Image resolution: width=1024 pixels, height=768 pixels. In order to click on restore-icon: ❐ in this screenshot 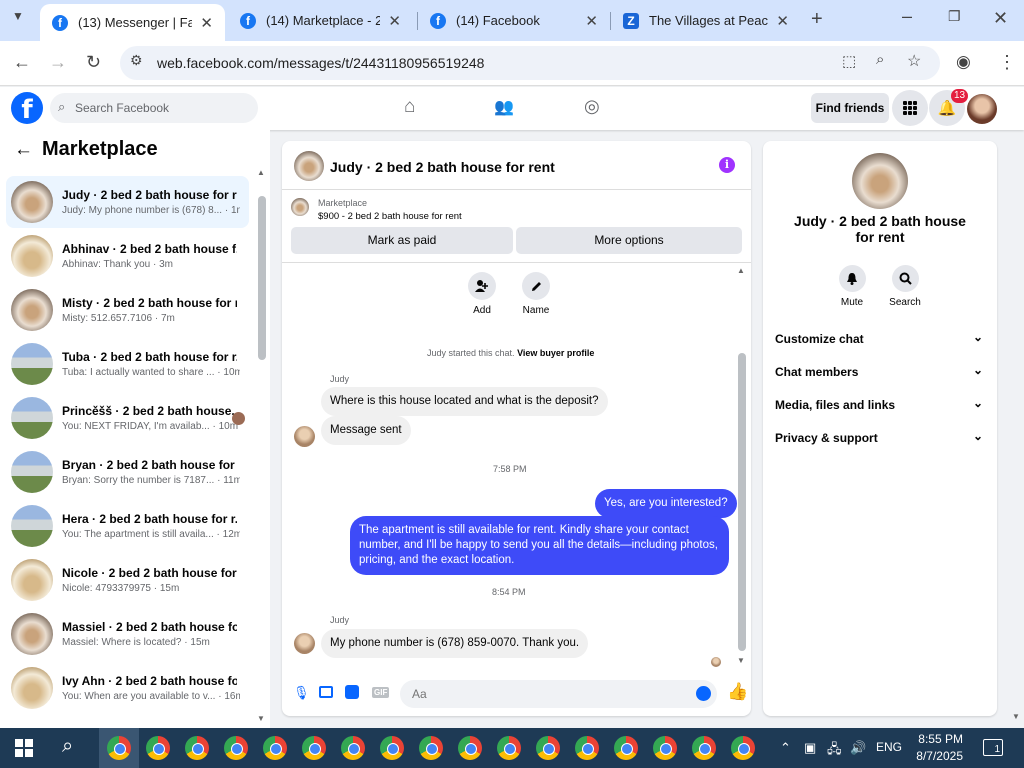, I will do `click(954, 16)`.